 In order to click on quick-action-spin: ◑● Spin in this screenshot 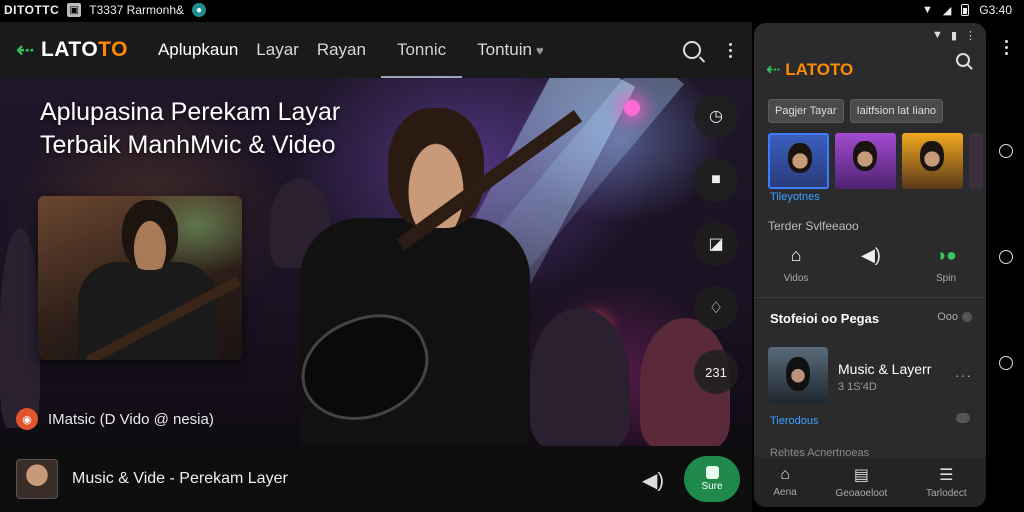, I will do `click(946, 264)`.